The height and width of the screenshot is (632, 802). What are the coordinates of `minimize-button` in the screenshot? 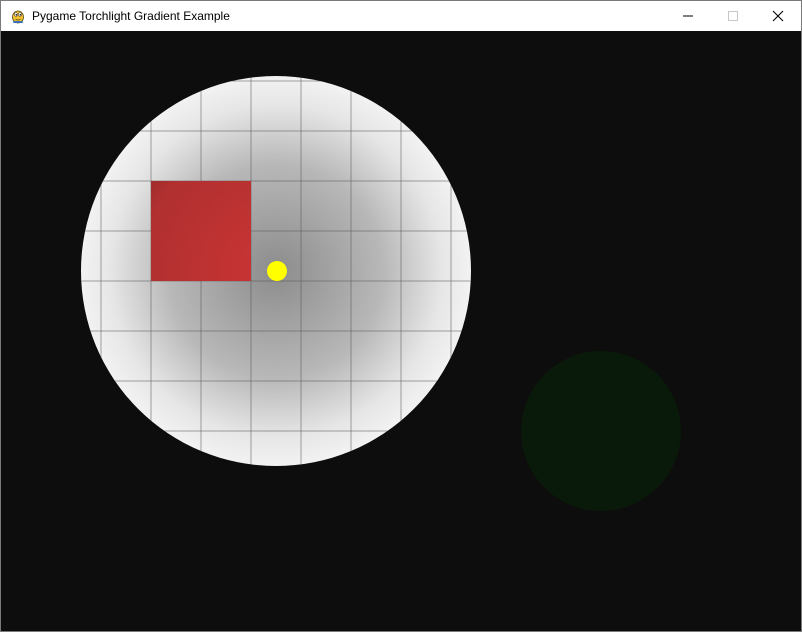 It's located at (688, 16).